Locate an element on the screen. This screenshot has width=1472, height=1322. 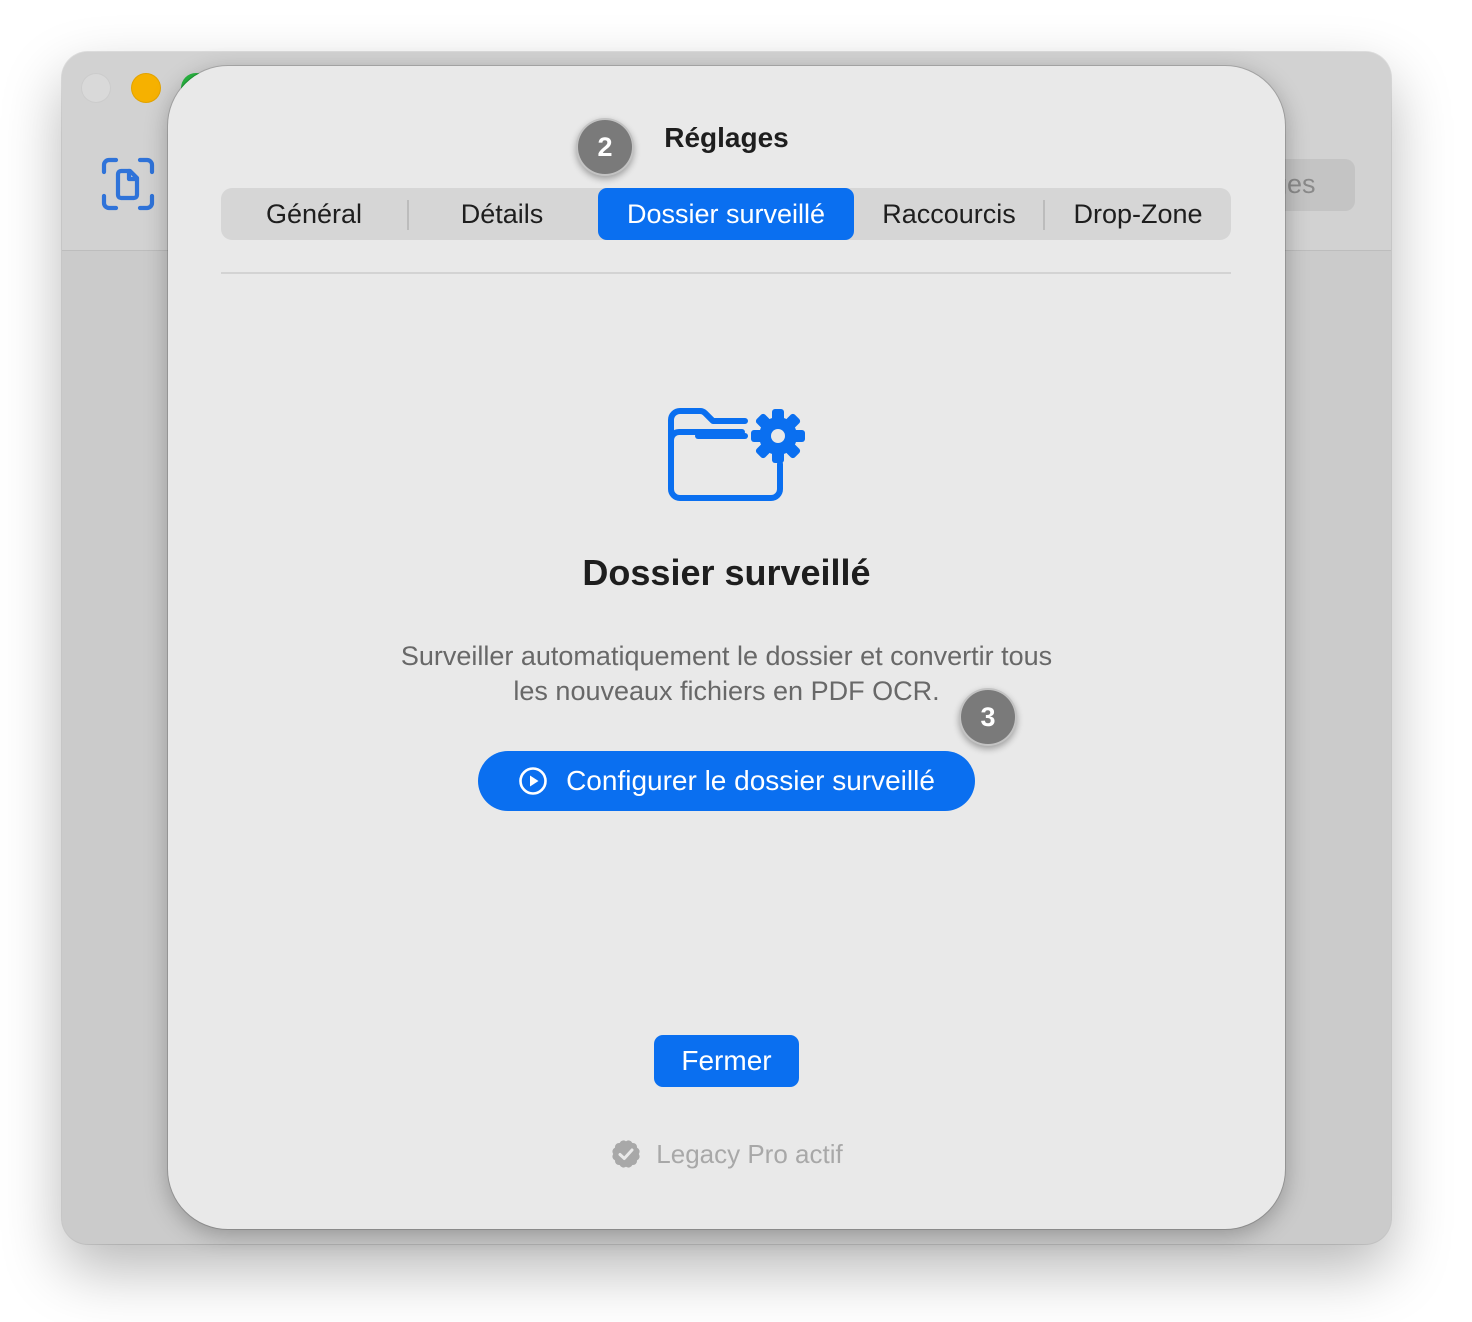
license-status: Legacy Pro actif is located at coordinates (726, 1154).